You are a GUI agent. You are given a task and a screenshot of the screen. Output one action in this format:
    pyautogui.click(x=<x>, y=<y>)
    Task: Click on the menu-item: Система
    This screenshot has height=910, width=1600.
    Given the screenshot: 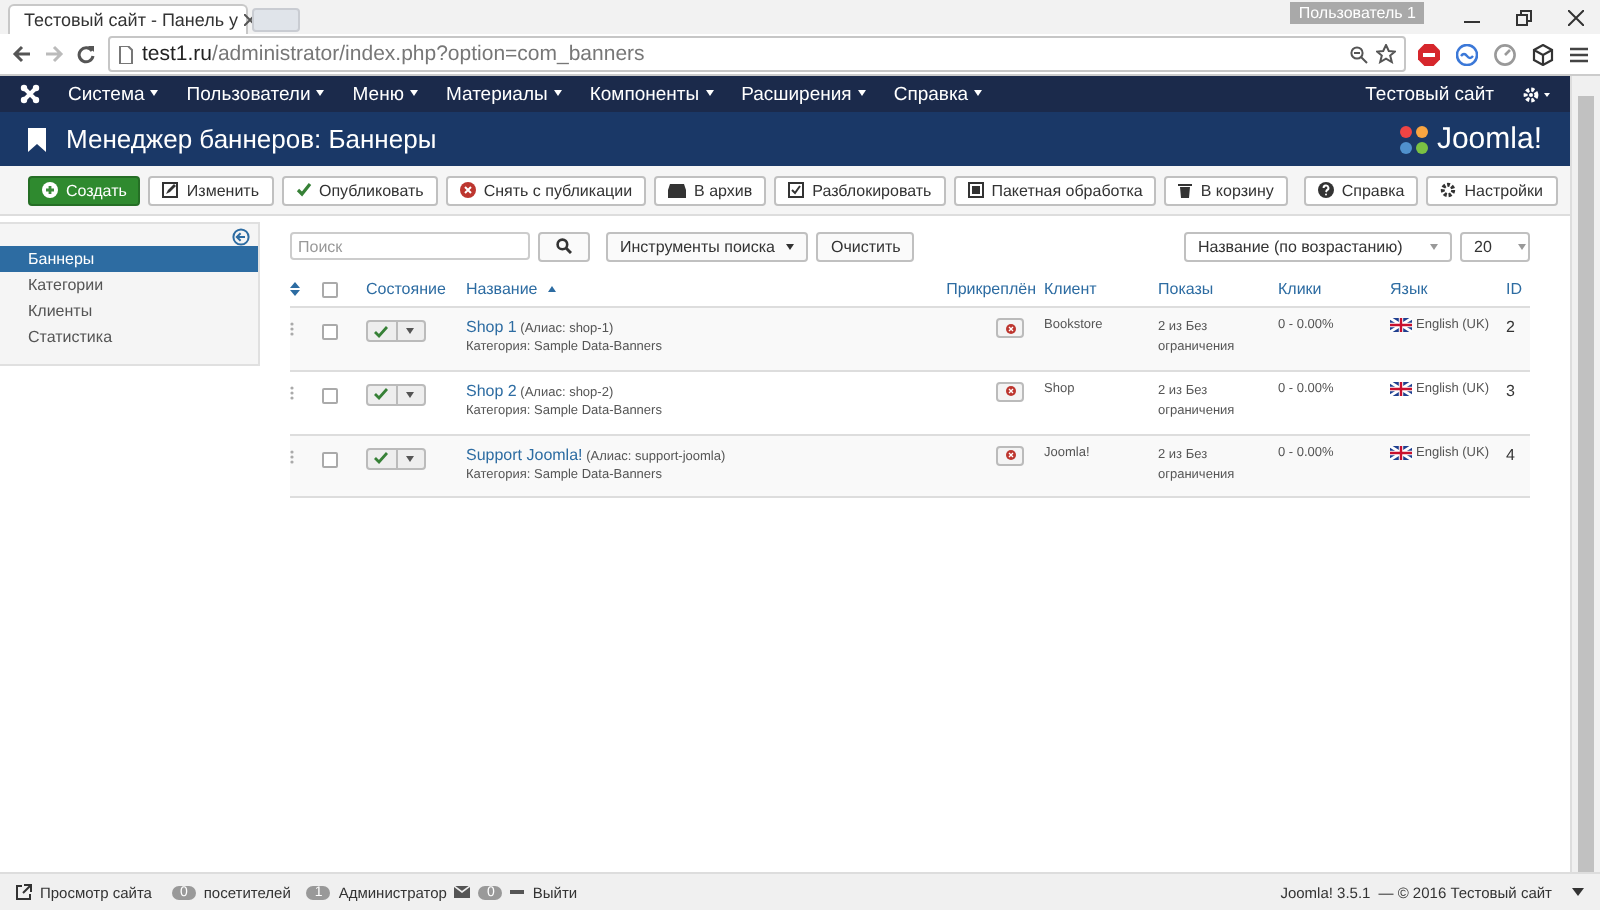 What is the action you would take?
    pyautogui.click(x=113, y=94)
    